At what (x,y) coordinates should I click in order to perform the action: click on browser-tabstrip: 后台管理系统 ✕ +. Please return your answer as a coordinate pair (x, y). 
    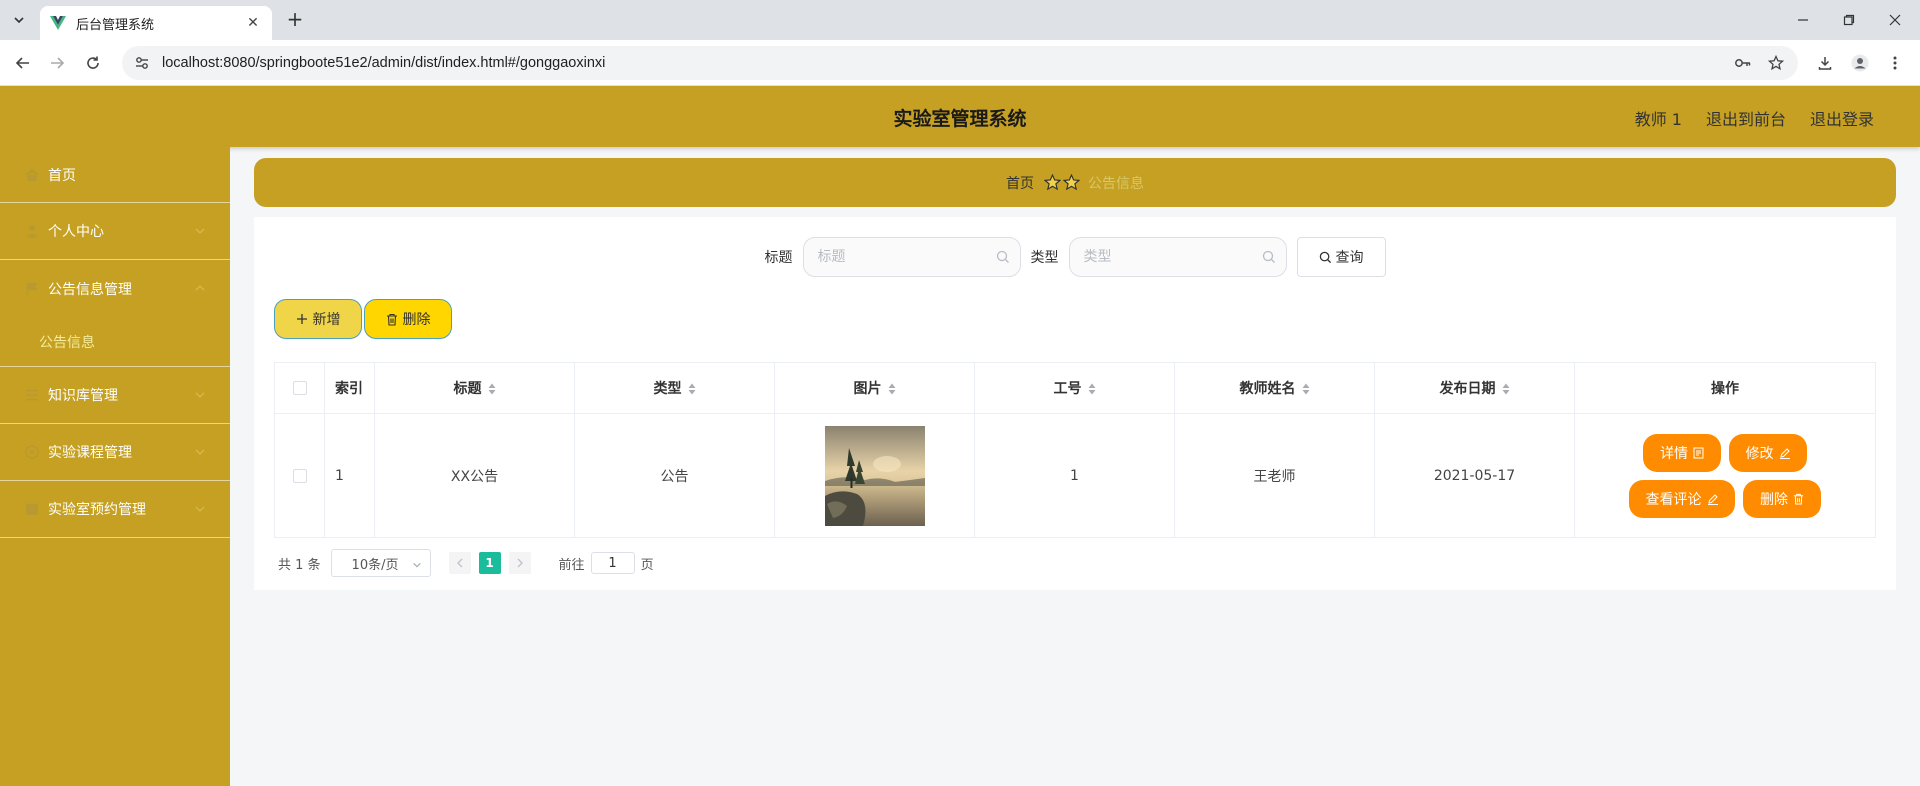
    Looking at the image, I should click on (960, 20).